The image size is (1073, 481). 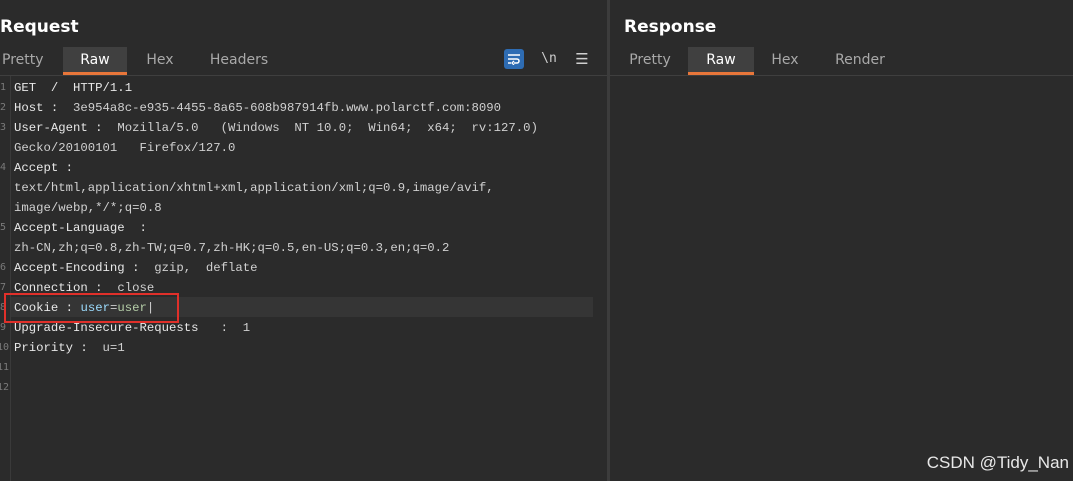 I want to click on line-number: 11, so click(x=4, y=367).